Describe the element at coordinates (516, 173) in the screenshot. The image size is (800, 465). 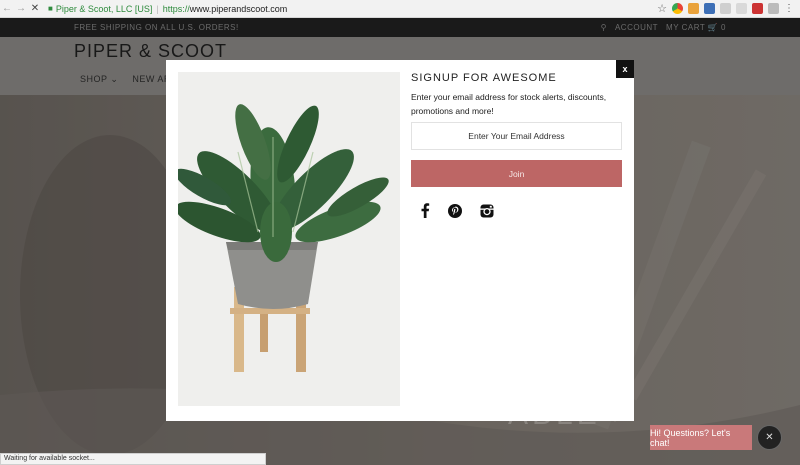
I see `join-button: Join` at that location.